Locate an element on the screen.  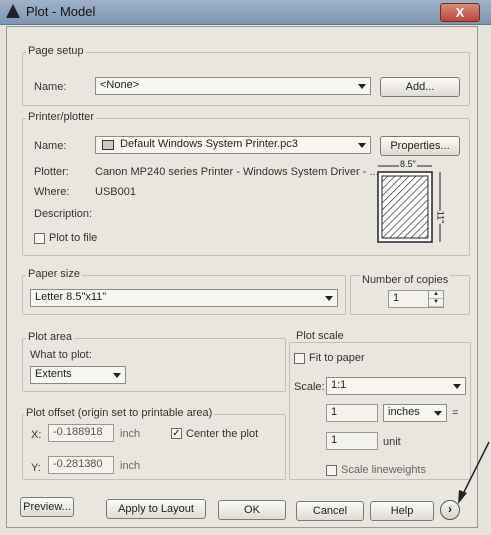
paper-size-select: Letter 8.5"x11" is located at coordinates (184, 298).